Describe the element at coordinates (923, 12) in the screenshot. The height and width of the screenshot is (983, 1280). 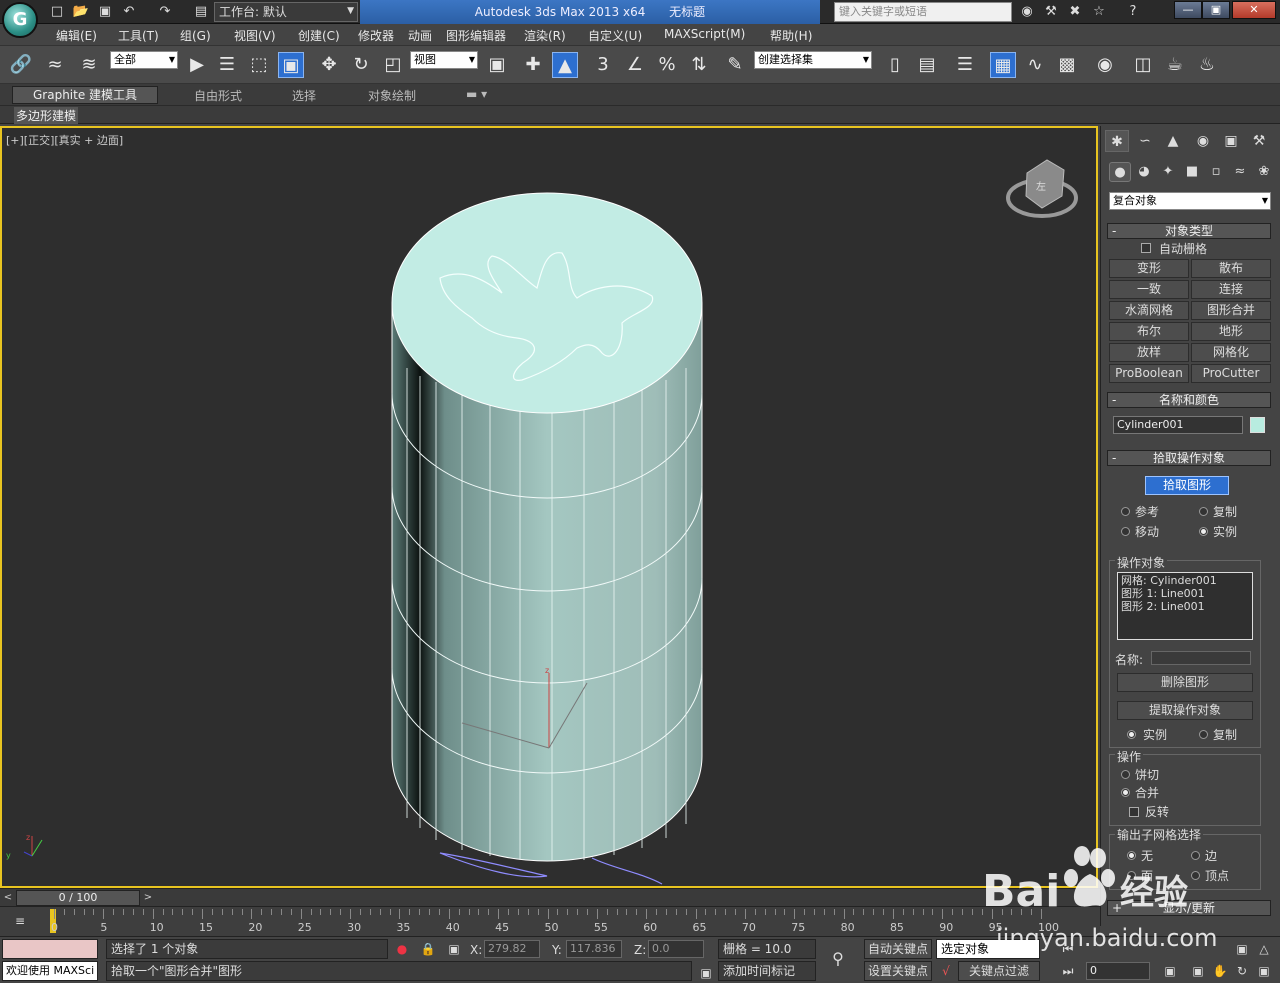
I see `search-input: 键入关键字或短语` at that location.